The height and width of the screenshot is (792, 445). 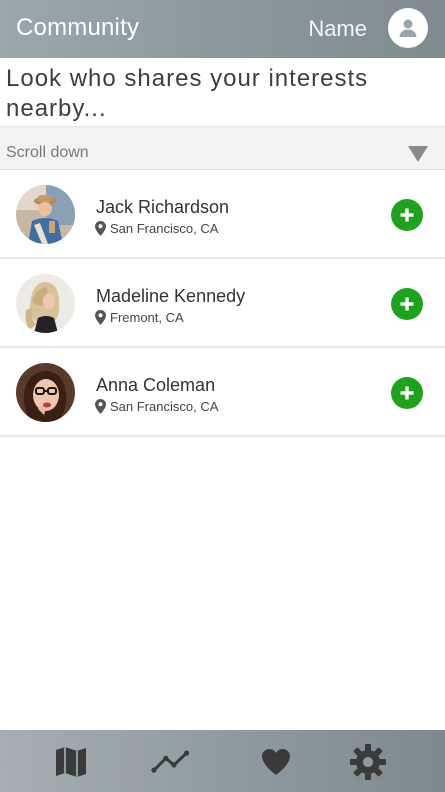 I want to click on list-item: Anna Coleman San Francisco, CA, so click(x=222, y=392).